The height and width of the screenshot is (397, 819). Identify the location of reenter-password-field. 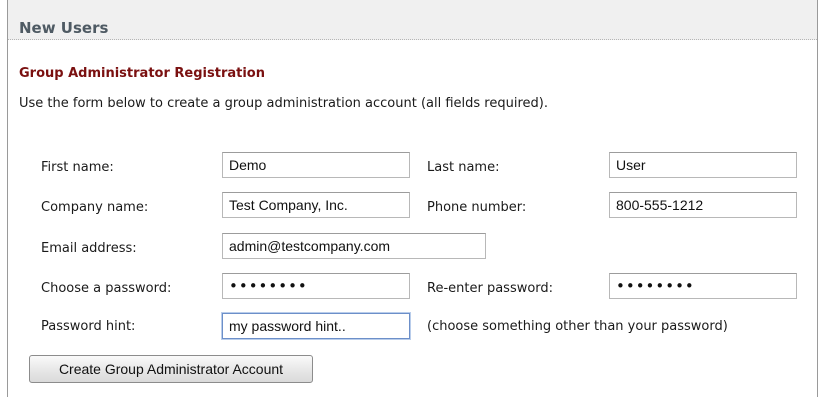
(703, 286).